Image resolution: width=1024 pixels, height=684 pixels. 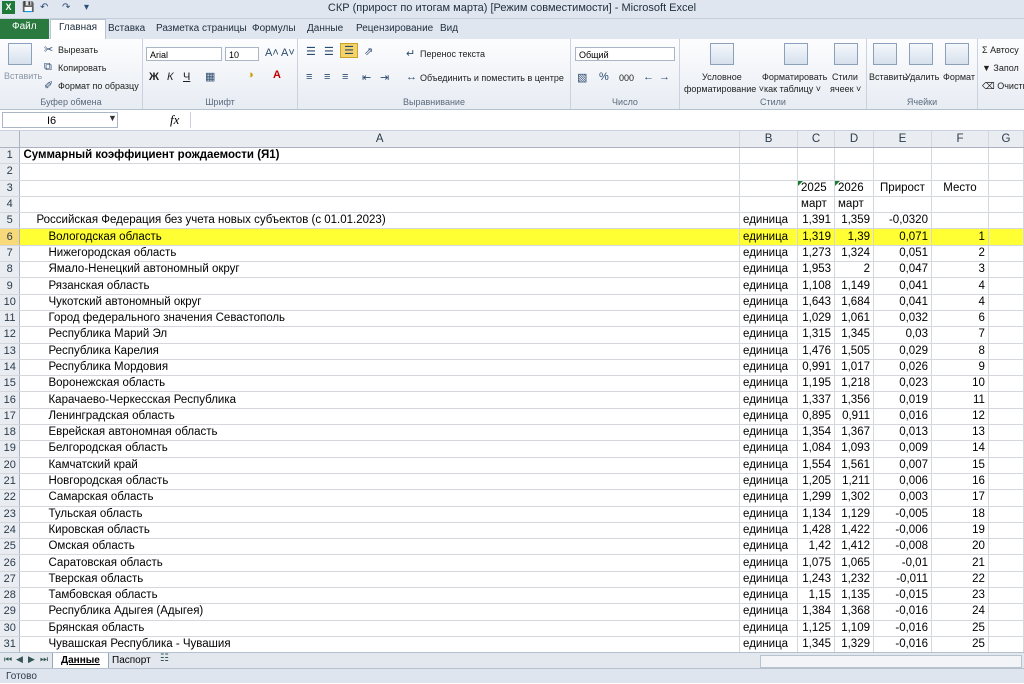 I want to click on growth-cell: -0,016, so click(x=902, y=644).